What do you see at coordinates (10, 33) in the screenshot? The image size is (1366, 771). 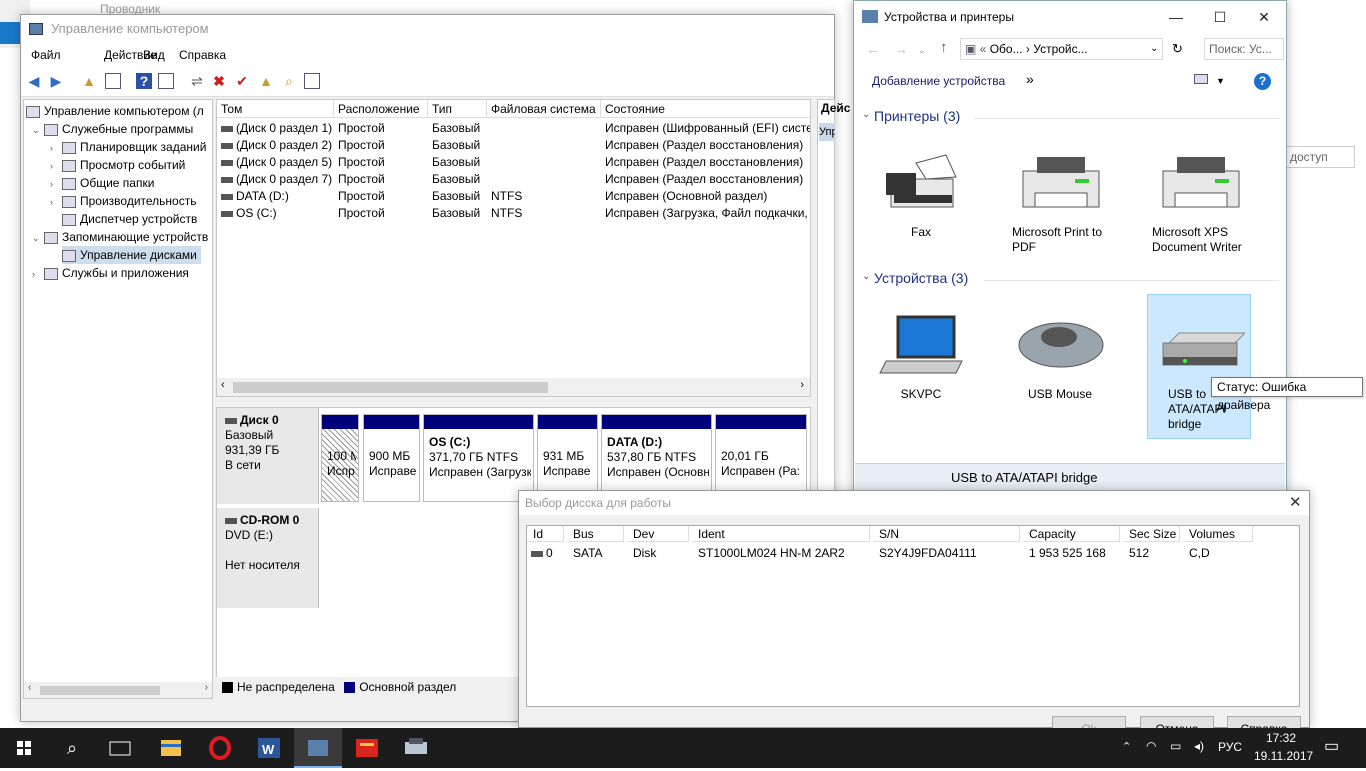 I see `explorer-file-tab` at bounding box center [10, 33].